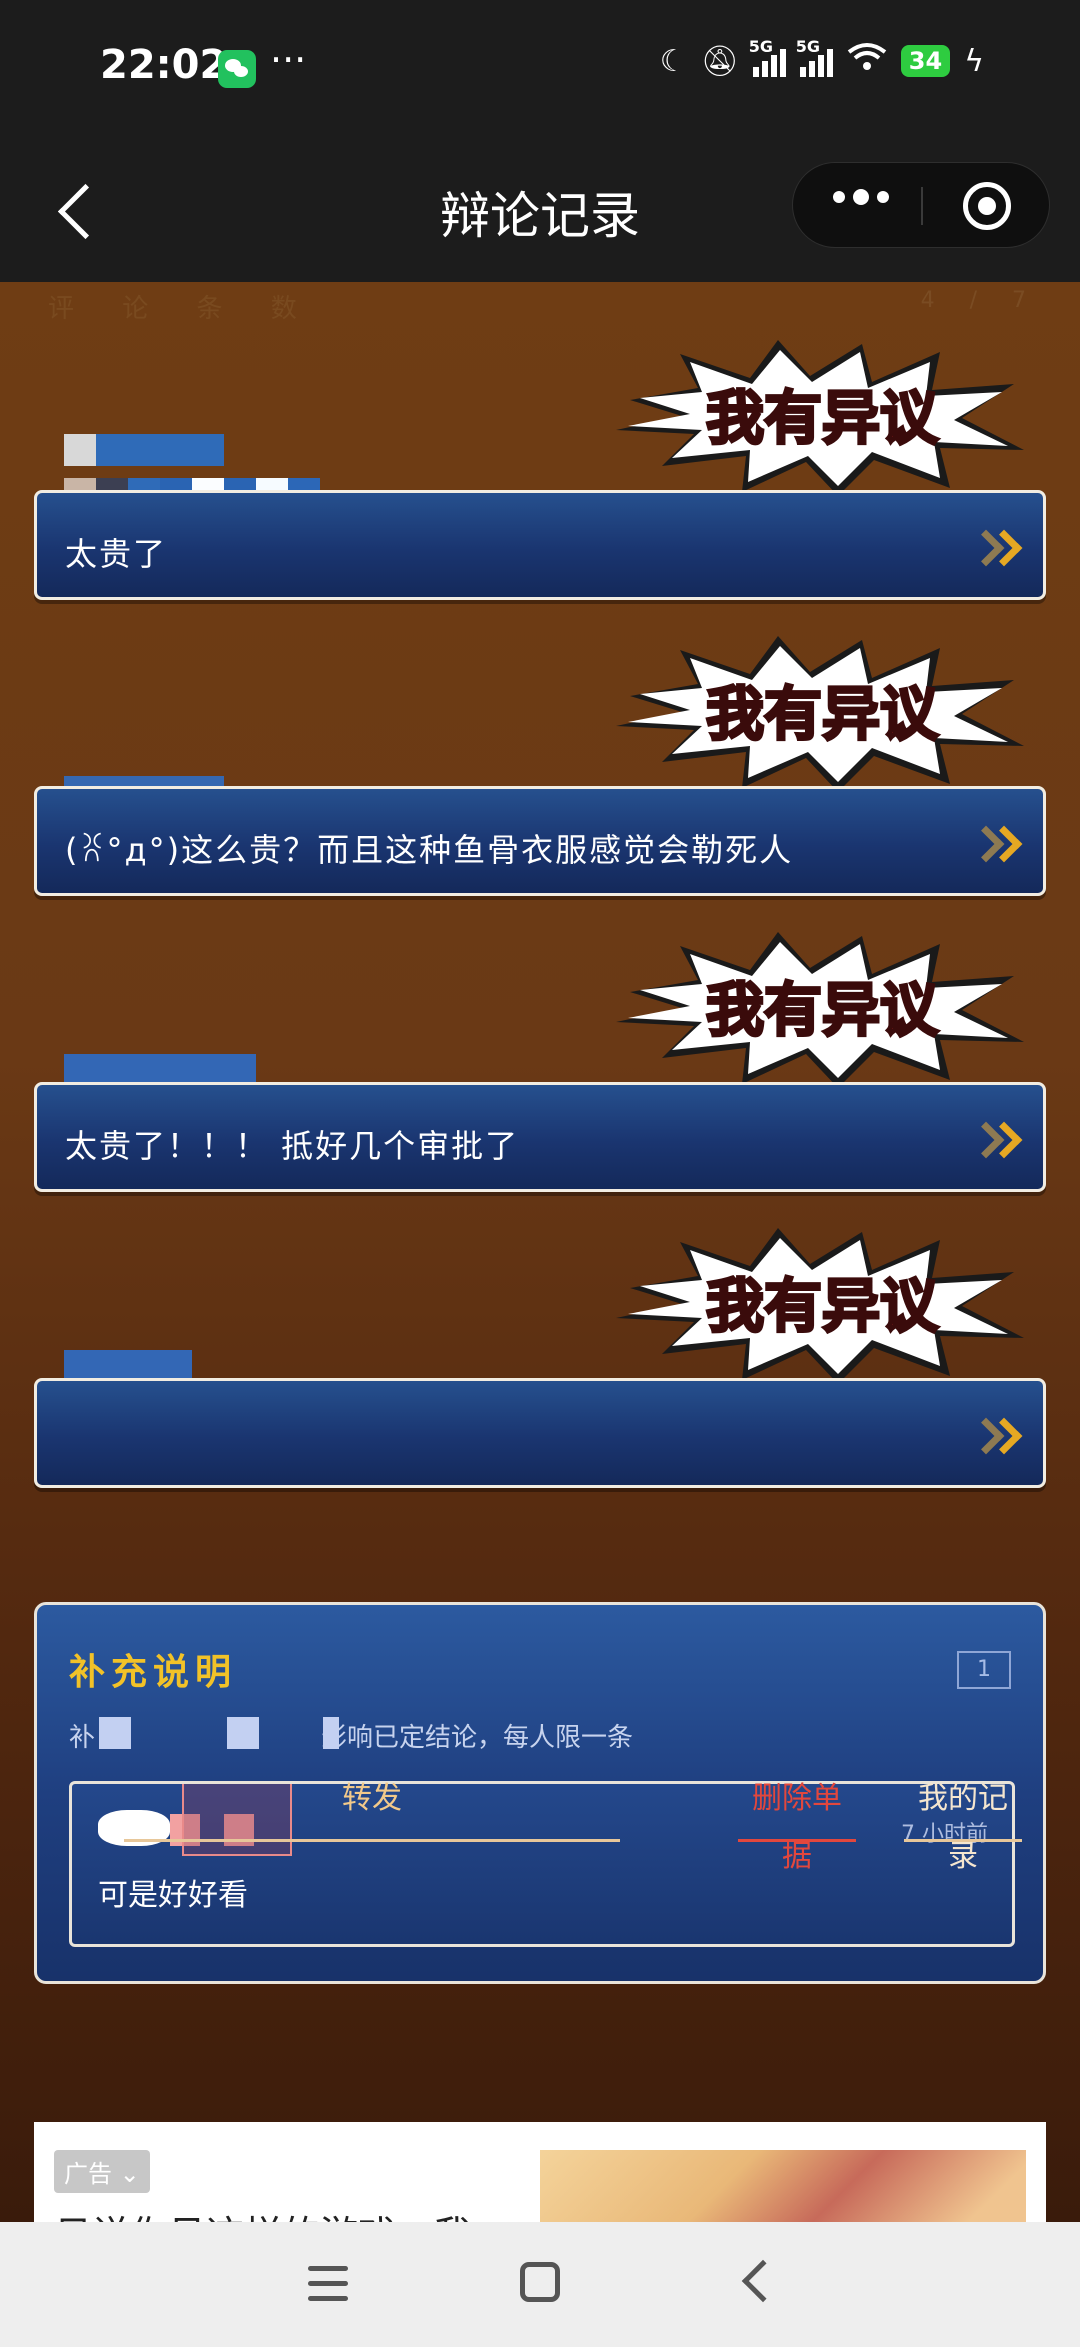  What do you see at coordinates (102, 2171) in the screenshot?
I see `ad-tag: 广告 ⌄` at bounding box center [102, 2171].